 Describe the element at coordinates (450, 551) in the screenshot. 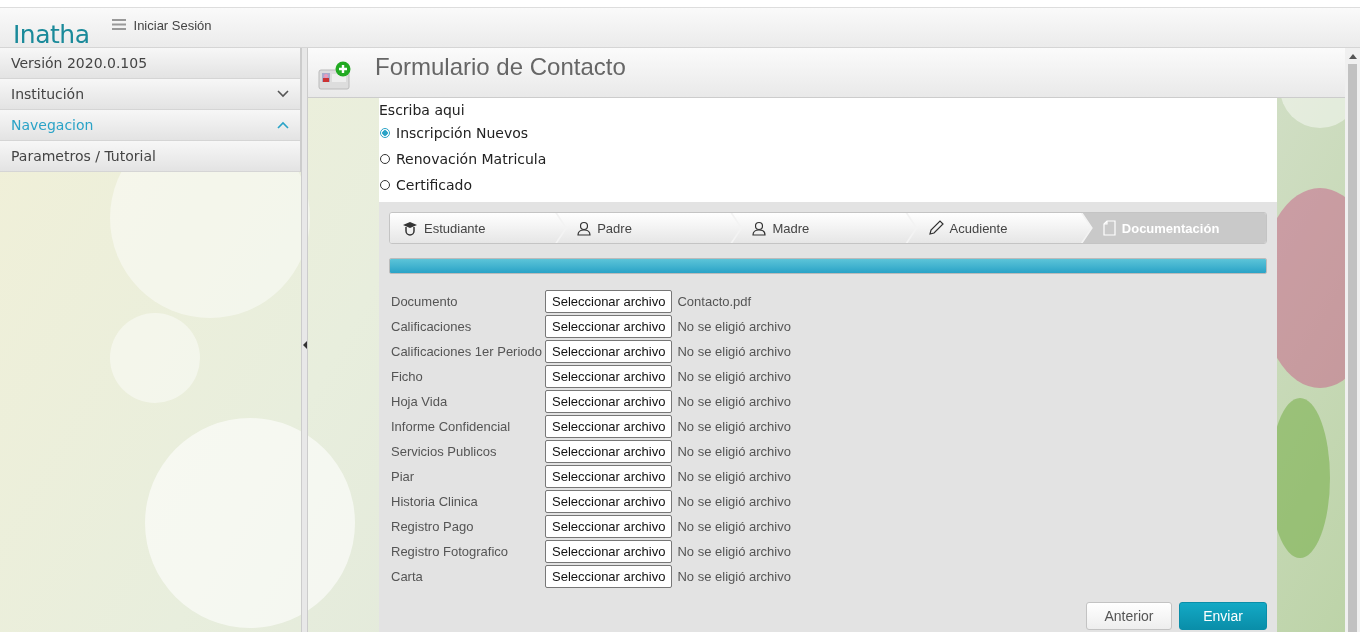

I see `field-label: Registro Fotografico` at that location.